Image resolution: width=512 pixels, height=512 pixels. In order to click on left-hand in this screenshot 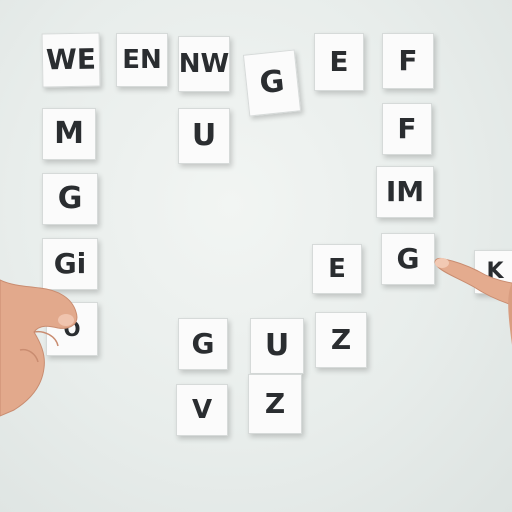, I will do `click(39, 348)`.